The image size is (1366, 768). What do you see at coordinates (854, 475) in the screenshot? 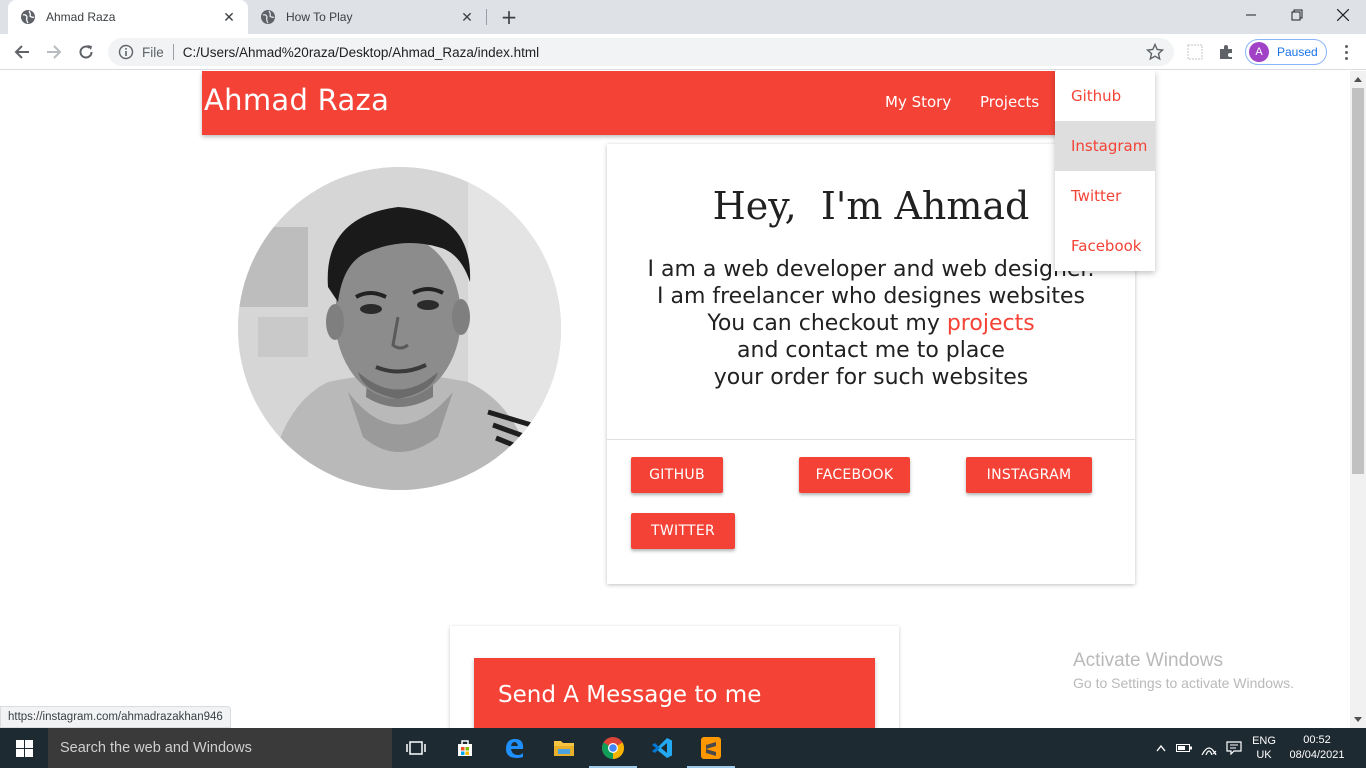
I see `facebook-button: FACEBOOK` at bounding box center [854, 475].